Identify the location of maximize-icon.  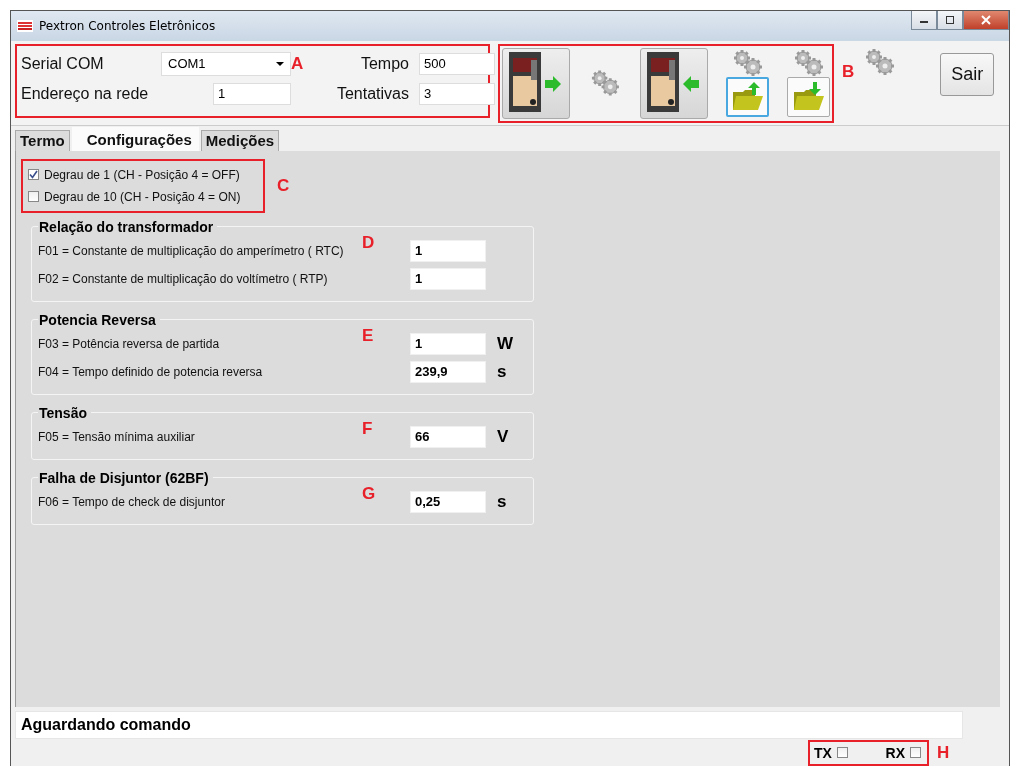
(950, 20).